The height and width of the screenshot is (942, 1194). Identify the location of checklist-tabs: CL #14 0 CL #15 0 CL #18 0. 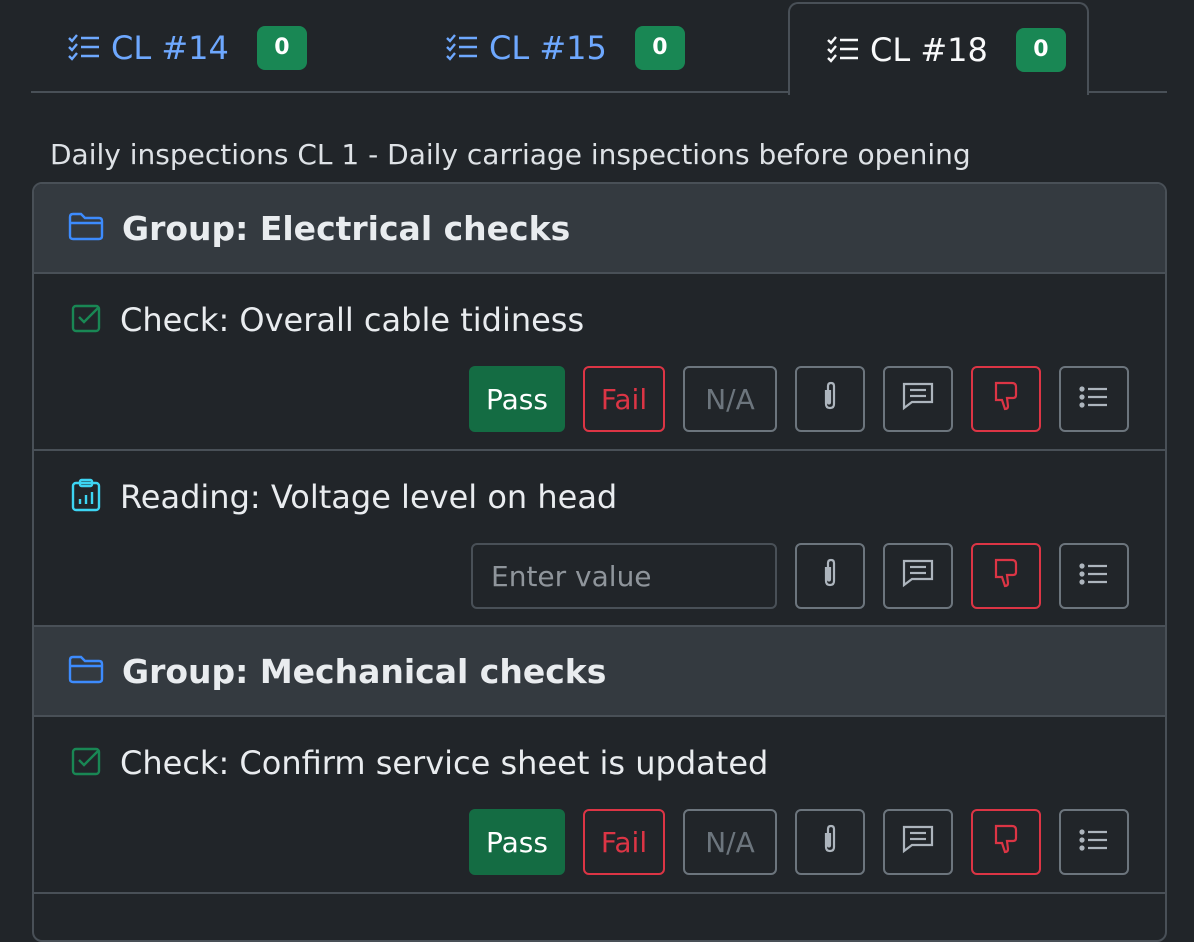
(599, 47).